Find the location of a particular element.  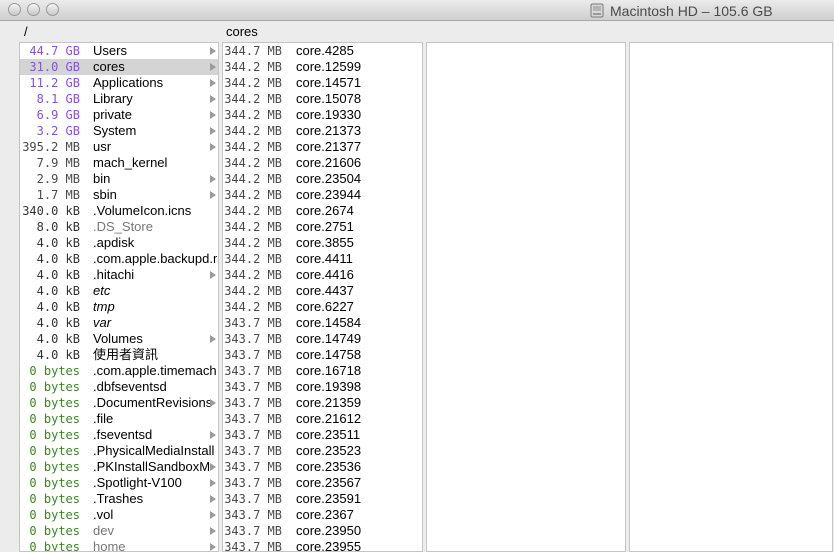

list-item: 6.9 GB private is located at coordinates (119, 115).